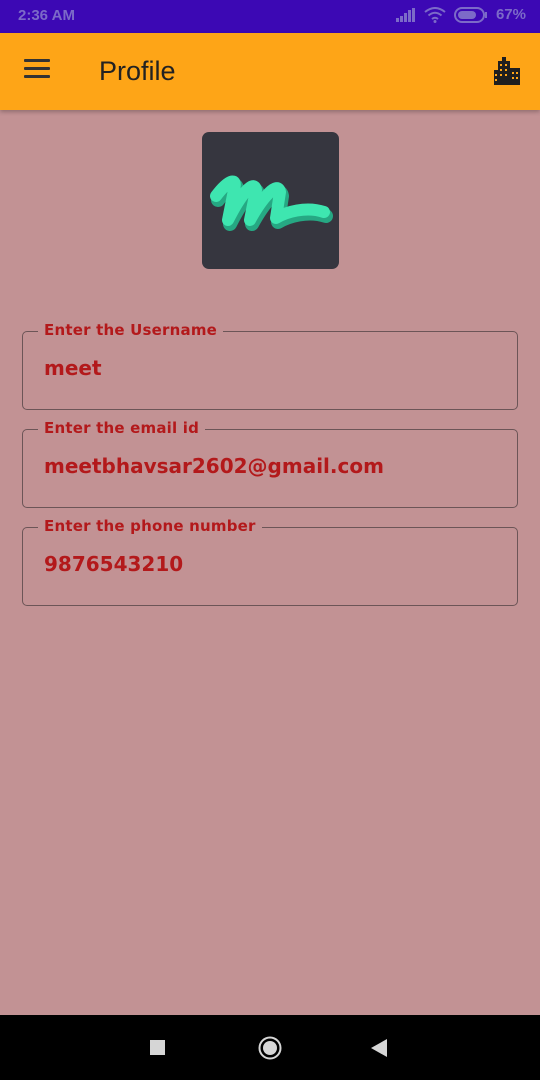 The width and height of the screenshot is (540, 1080). What do you see at coordinates (131, 330) in the screenshot?
I see `username-label: Enter the Username` at bounding box center [131, 330].